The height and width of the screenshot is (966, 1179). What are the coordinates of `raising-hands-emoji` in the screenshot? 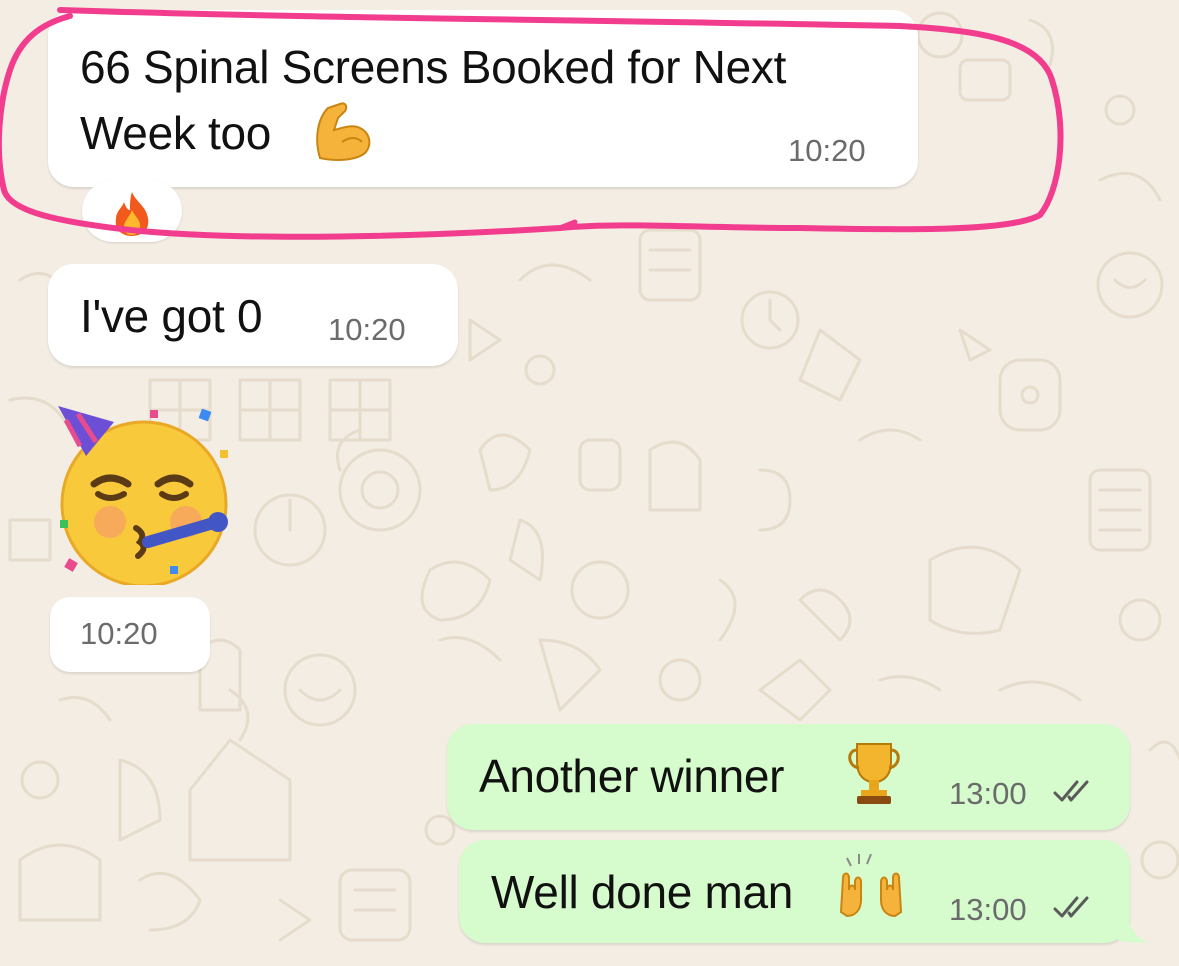 It's located at (871, 889).